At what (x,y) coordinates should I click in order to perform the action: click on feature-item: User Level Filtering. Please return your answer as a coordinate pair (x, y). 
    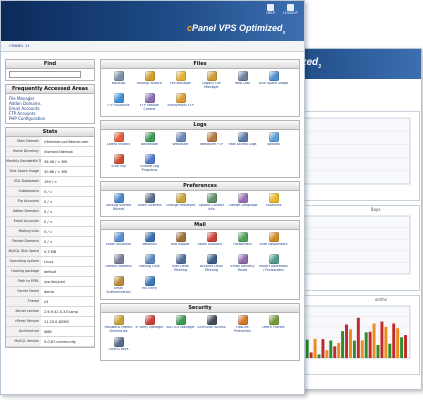
    Looking at the image, I should click on (180, 264).